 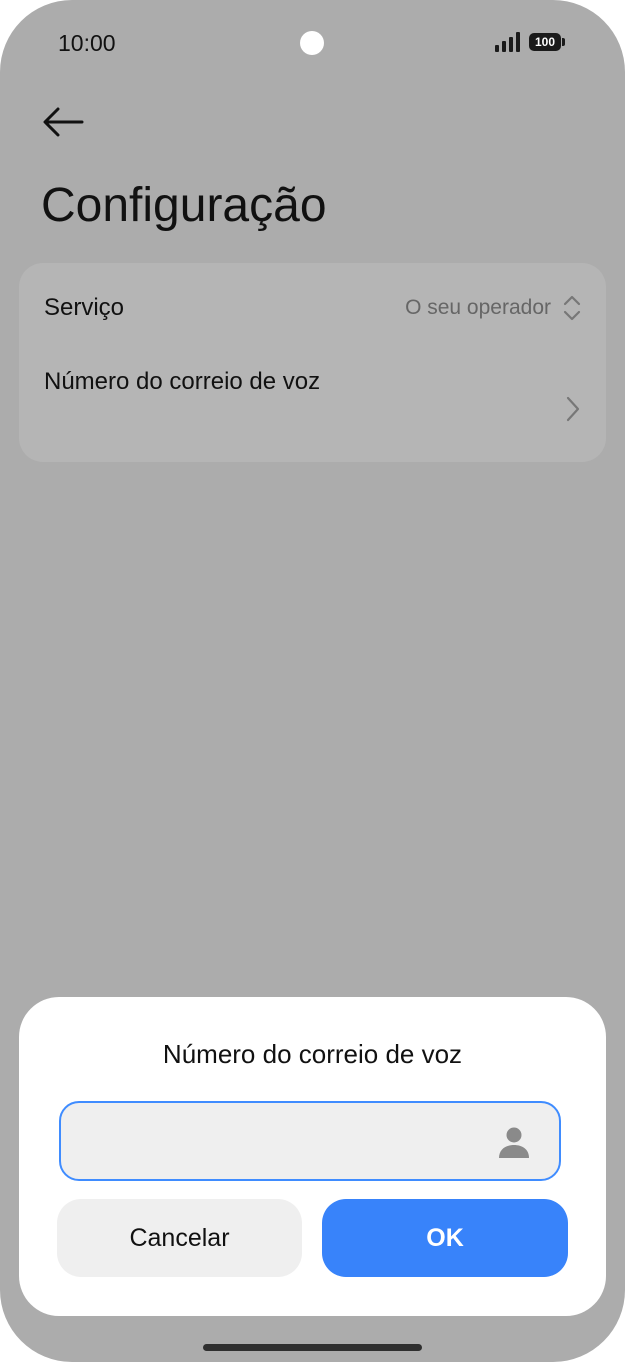 I want to click on battery-icon: 100, so click(x=547, y=42).